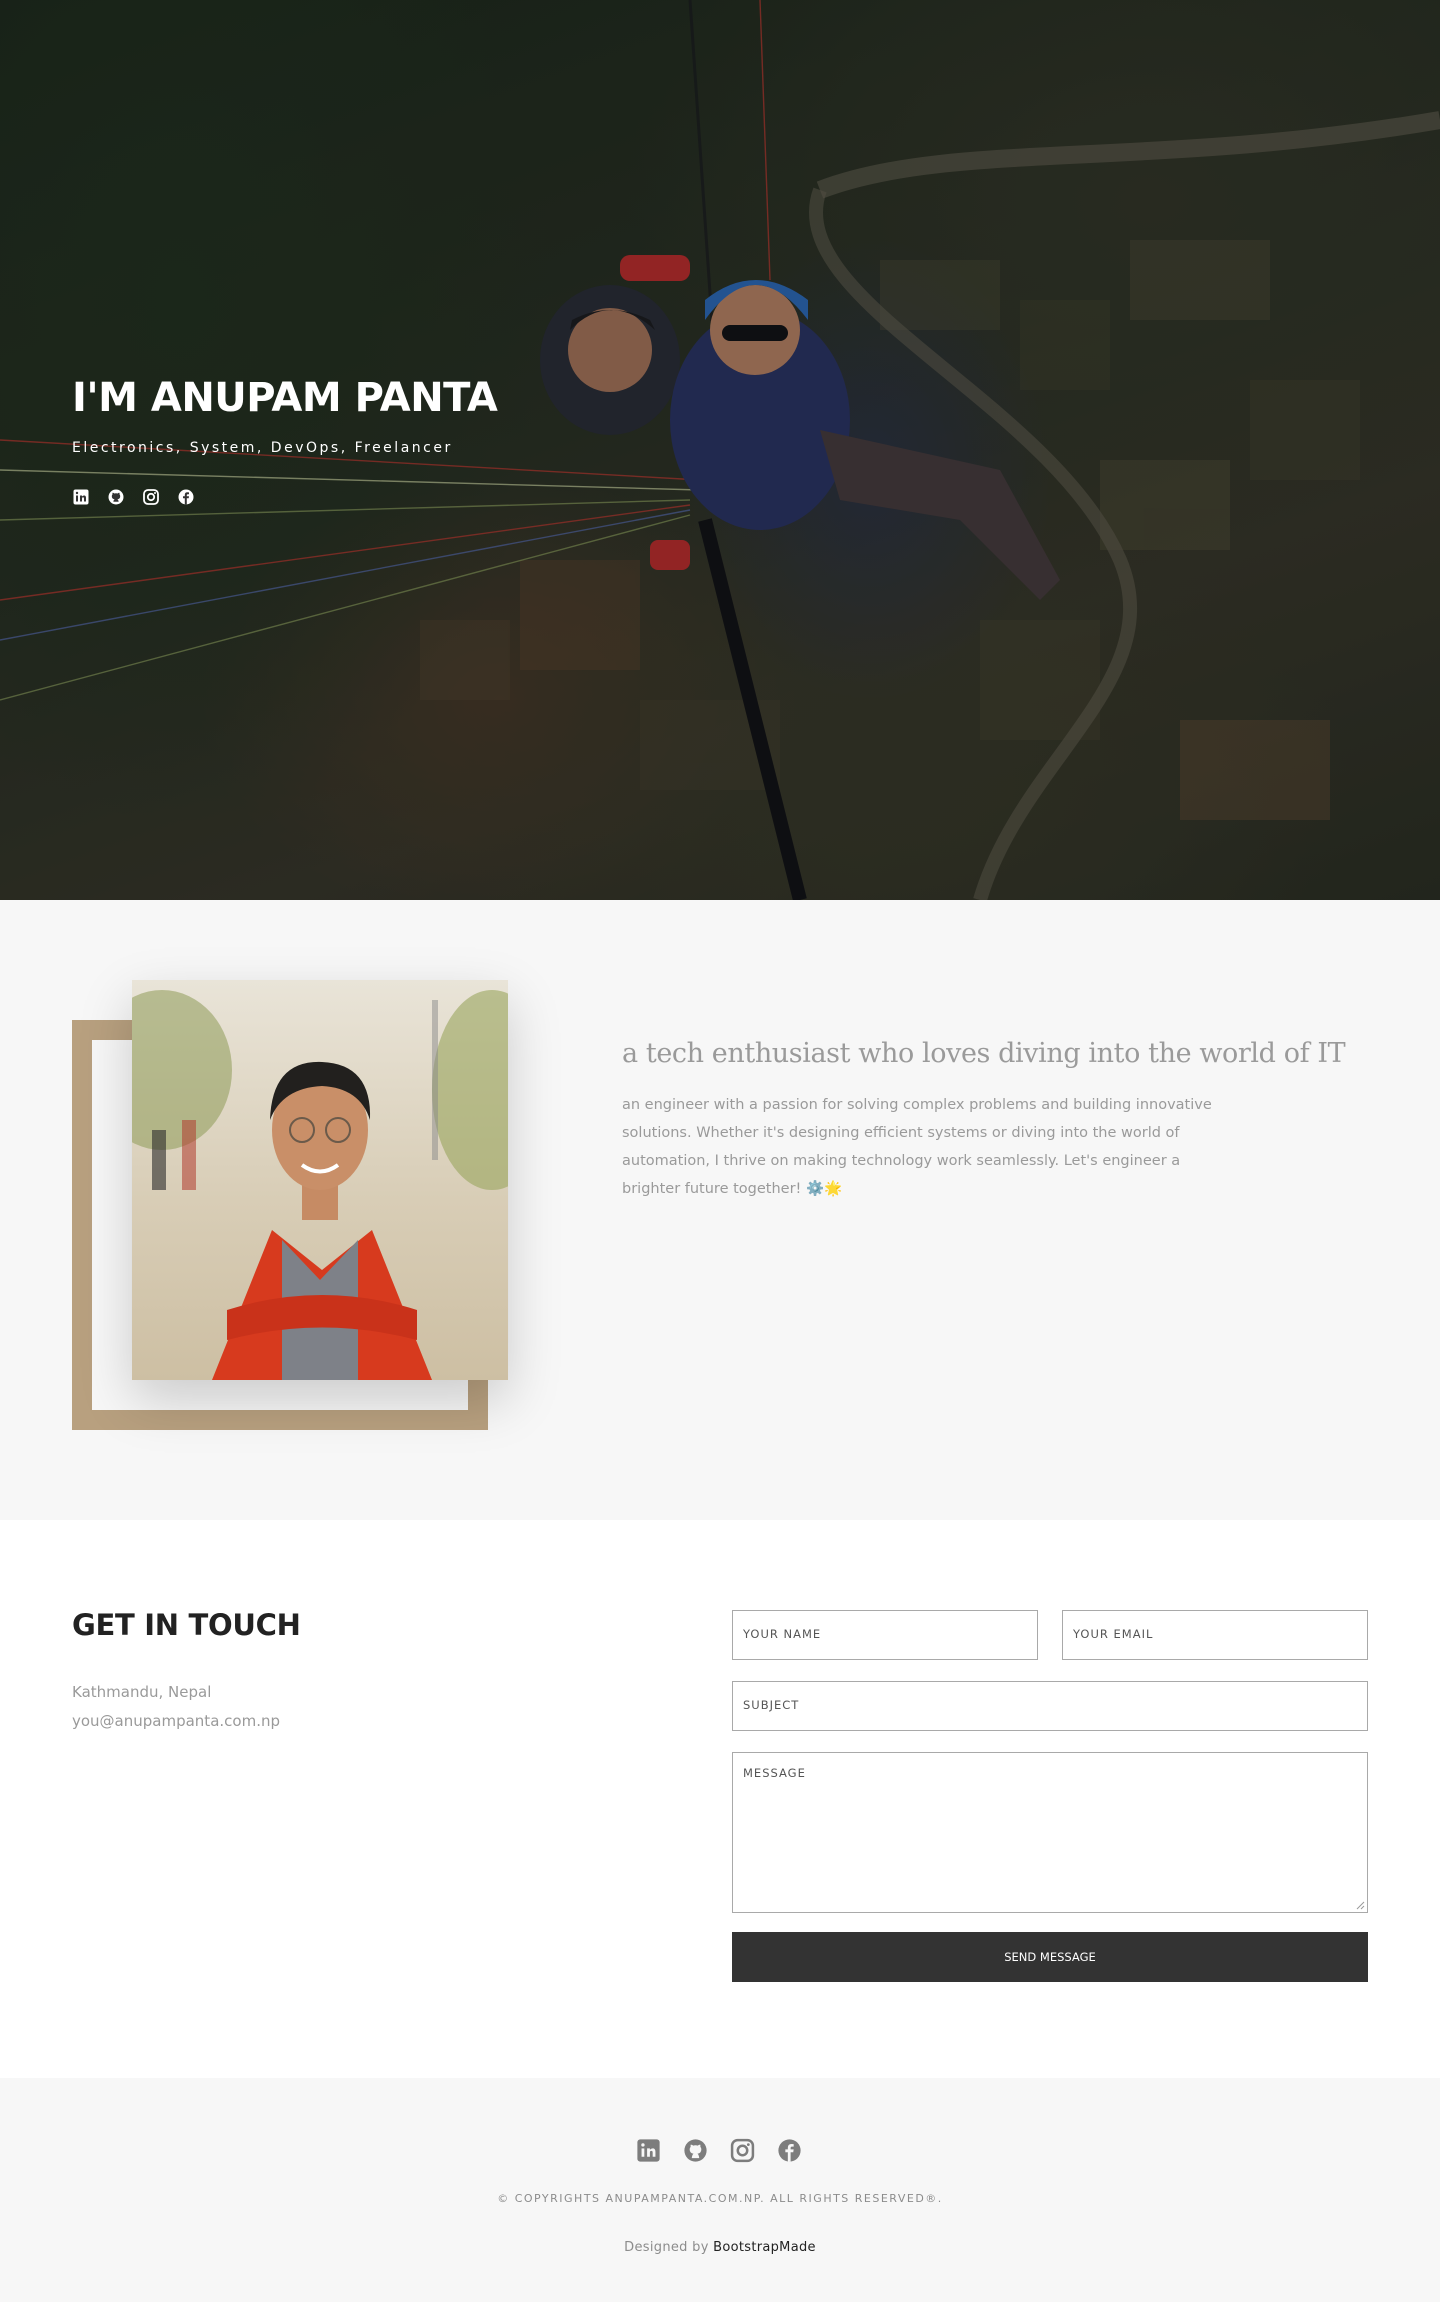 The width and height of the screenshot is (1440, 2302). Describe the element at coordinates (764, 2247) in the screenshot. I see `bootstrapmade-link: BootstrapMade` at that location.